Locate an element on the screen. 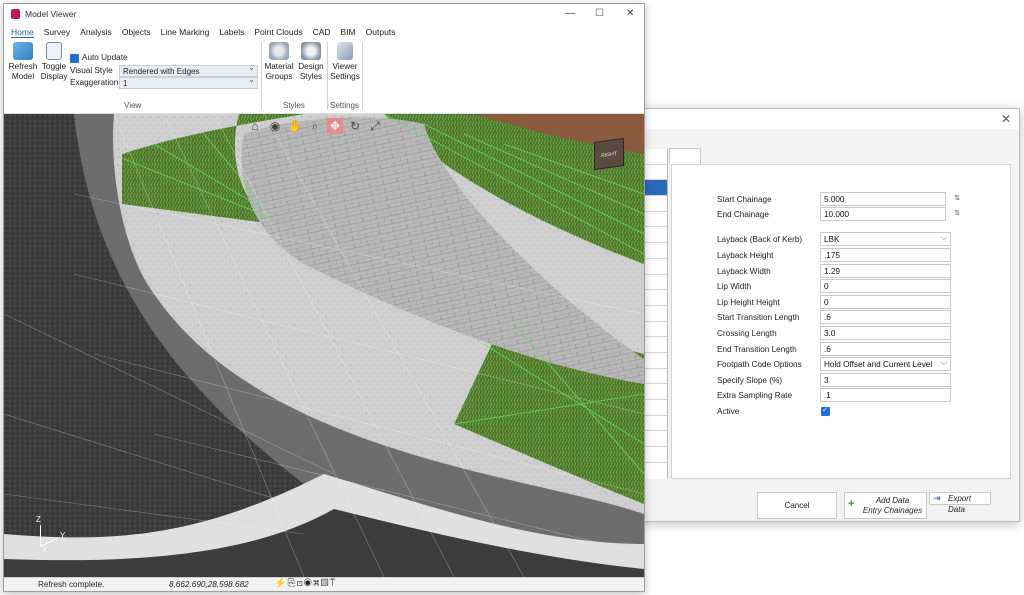 The width and height of the screenshot is (1024, 595). end-chainage-pick-icon: ⇅ is located at coordinates (957, 214).